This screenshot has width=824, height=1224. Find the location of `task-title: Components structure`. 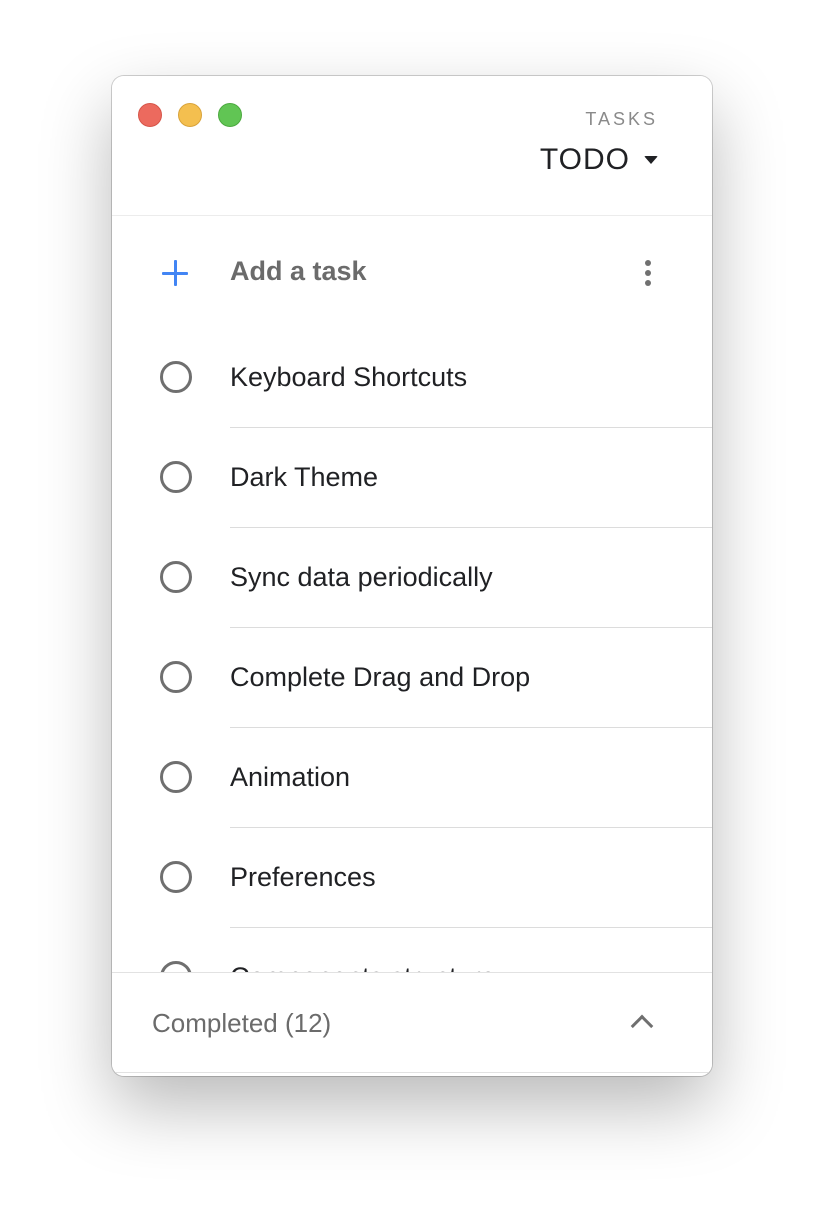

task-title: Components structure is located at coordinates (363, 967).